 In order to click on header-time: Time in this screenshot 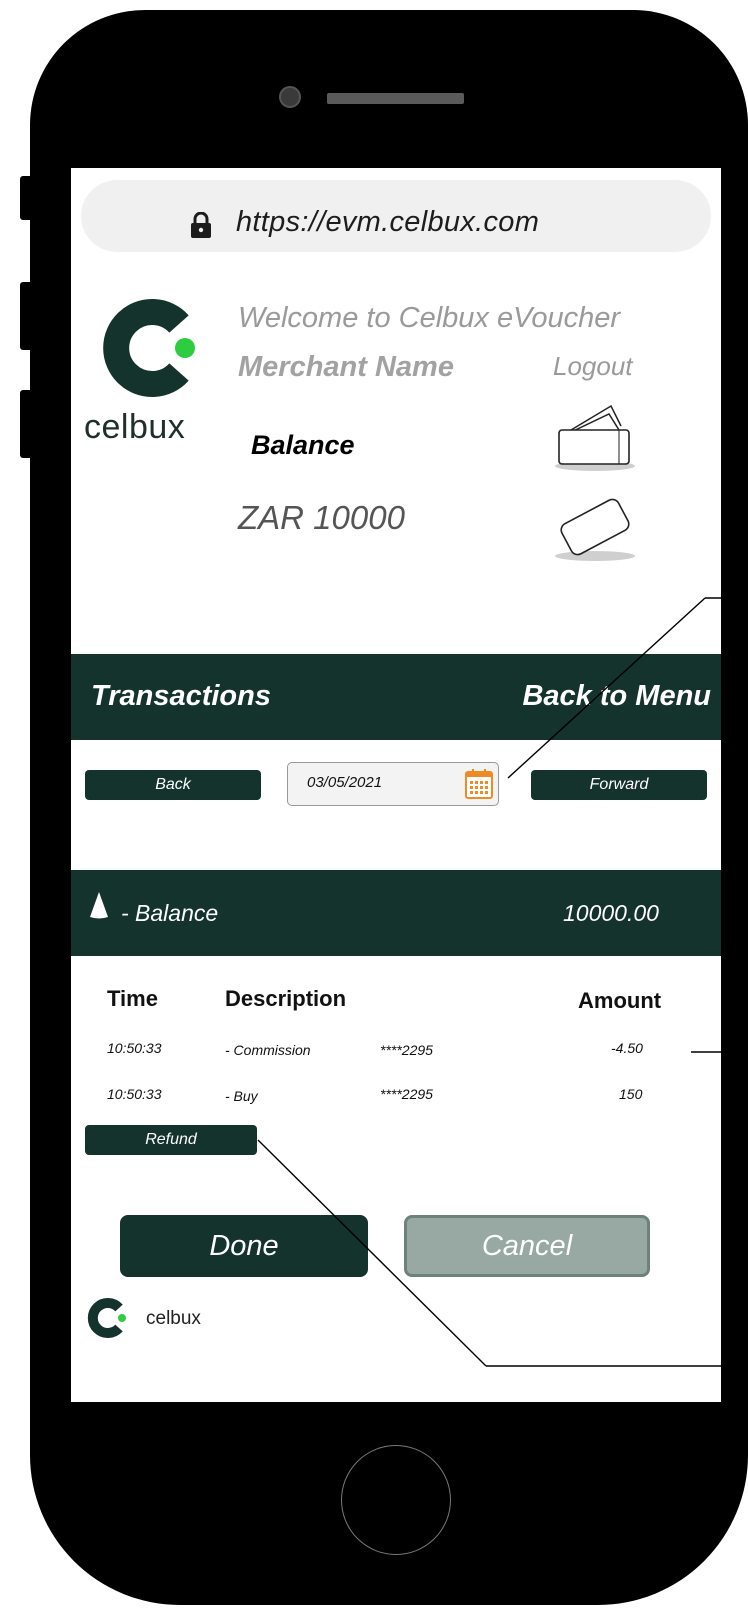, I will do `click(132, 998)`.